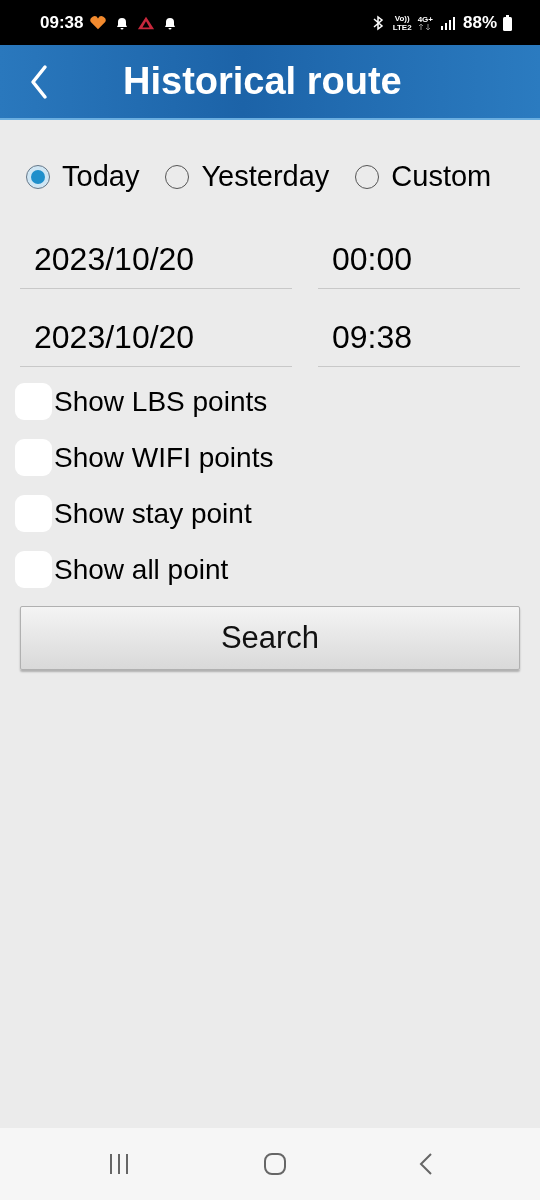 The height and width of the screenshot is (1200, 540). What do you see at coordinates (426, 1164) in the screenshot?
I see `back-nav-icon` at bounding box center [426, 1164].